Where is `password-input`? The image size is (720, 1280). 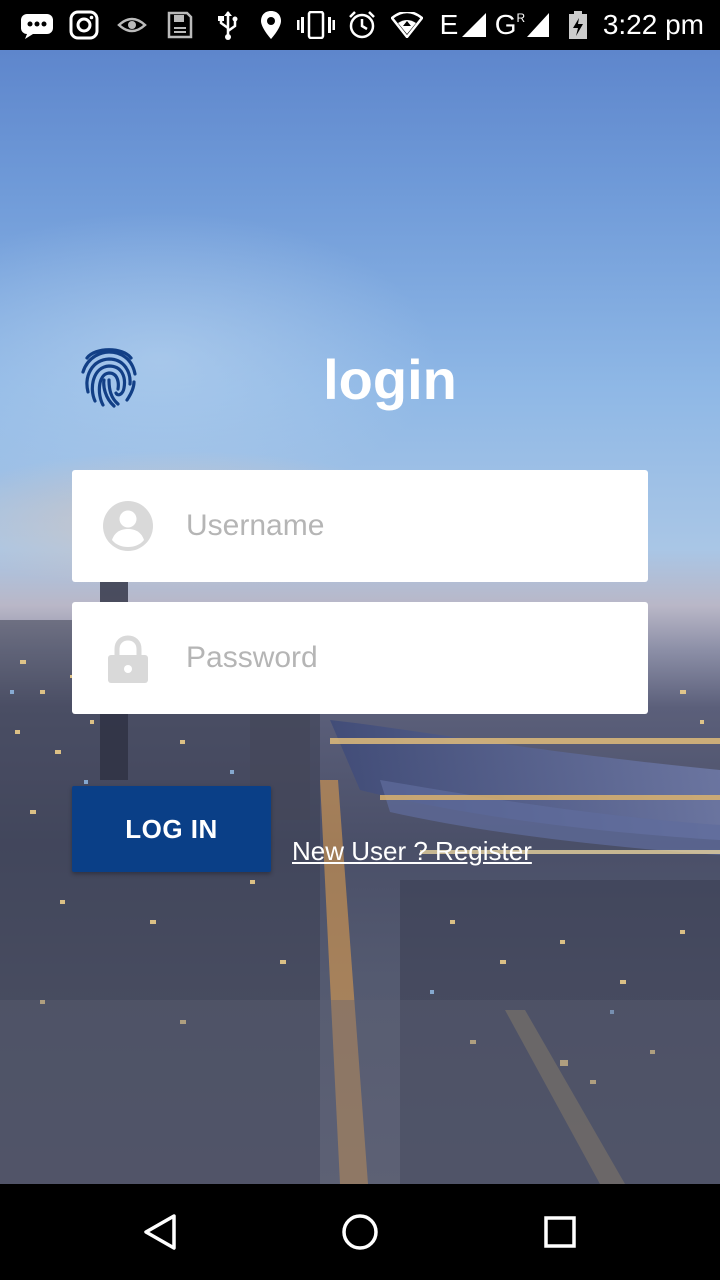 password-input is located at coordinates (401, 658).